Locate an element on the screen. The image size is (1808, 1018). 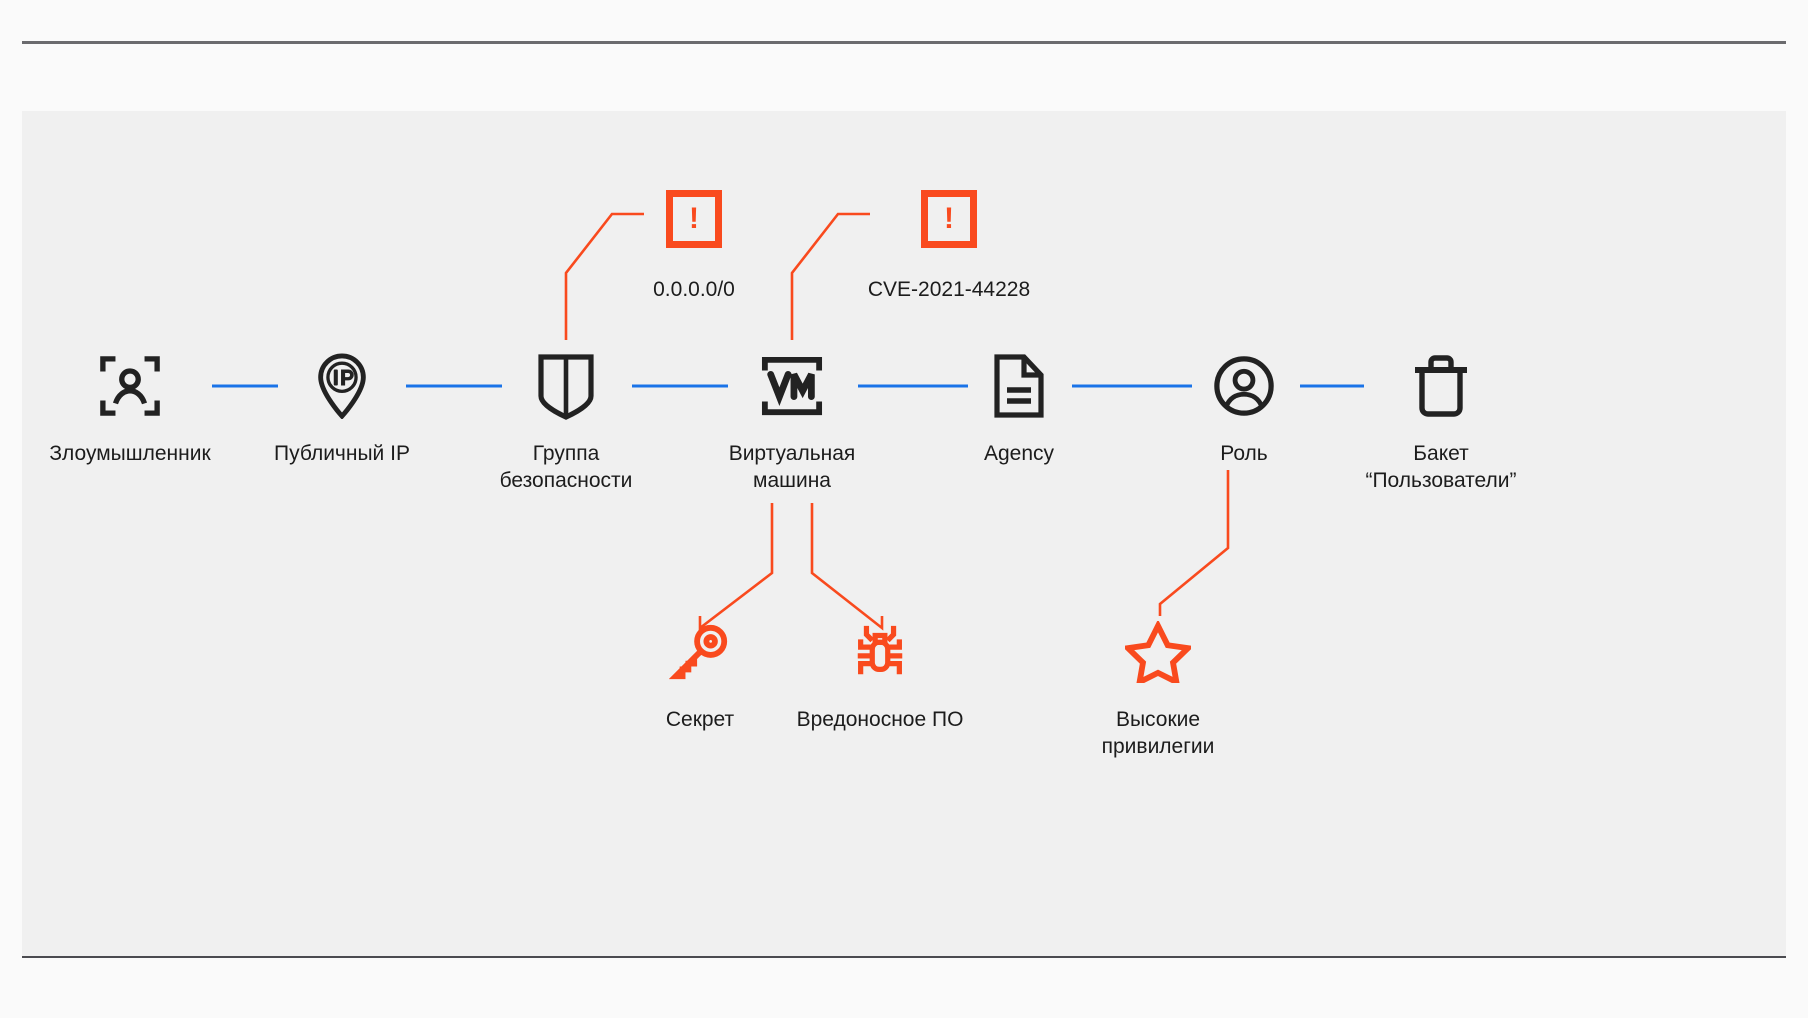
ip-pin-icon is located at coordinates (342, 386).